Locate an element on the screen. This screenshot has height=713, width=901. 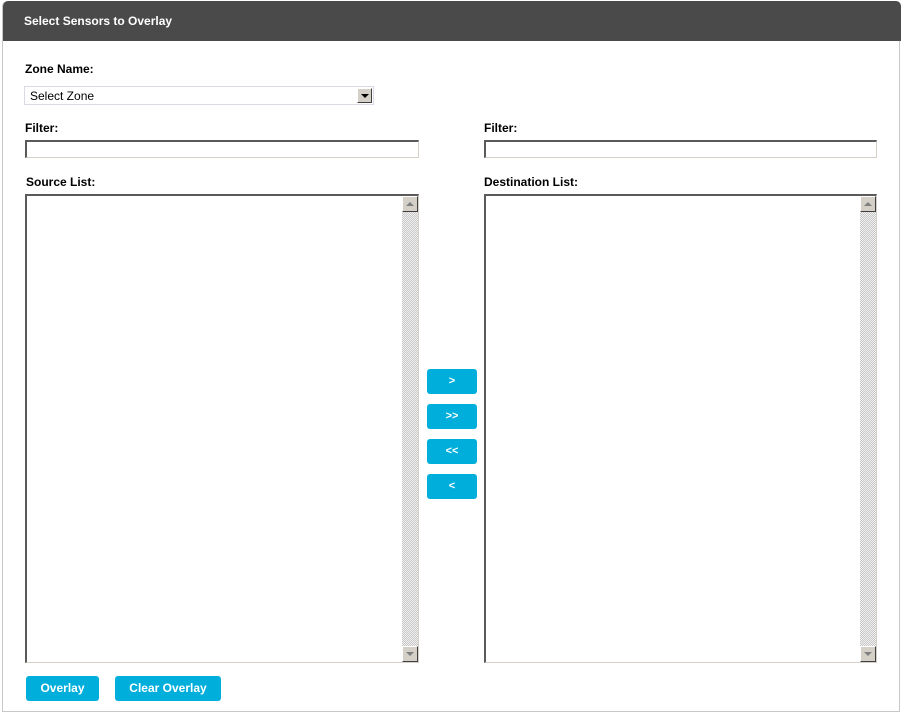
move-selected-right-button: > is located at coordinates (452, 381).